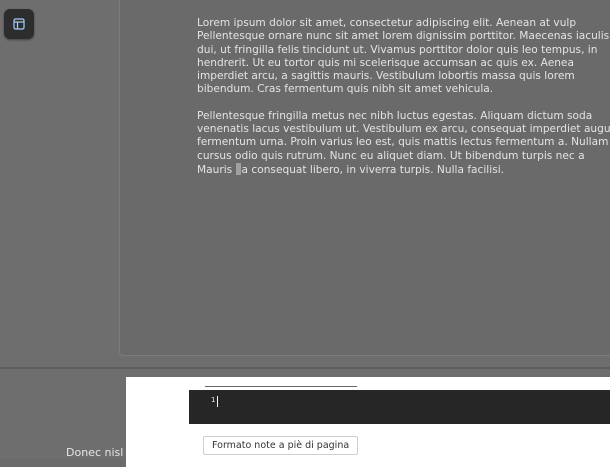 This screenshot has height=467, width=610. What do you see at coordinates (281, 445) in the screenshot?
I see `footnote-format-button: Formato note a piè di pagina` at bounding box center [281, 445].